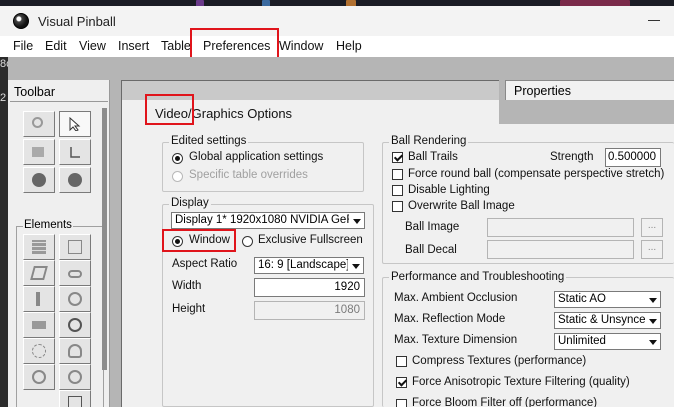 The height and width of the screenshot is (407, 674). I want to click on kicker-icon, so click(39, 377).